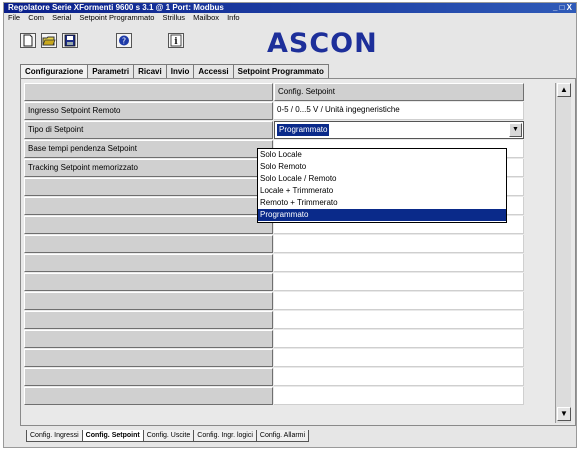  Describe the element at coordinates (206, 17) in the screenshot. I see `menu-mailbox: Mailbox` at that location.